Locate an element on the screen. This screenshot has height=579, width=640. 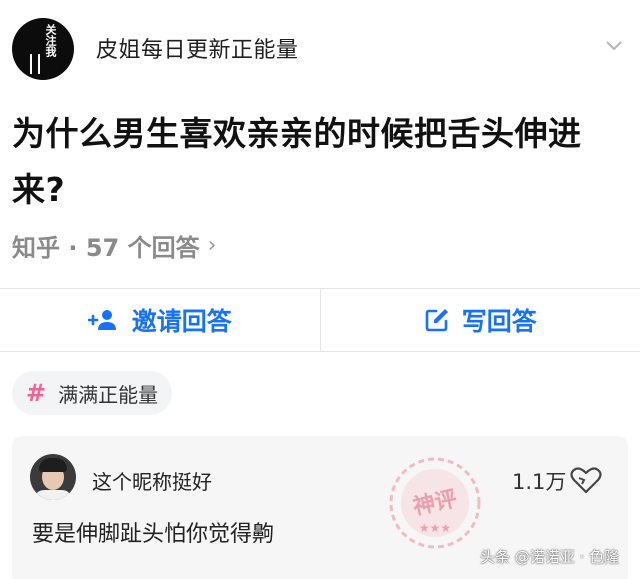
comment-text: 要是伸脚趾头怕你觉得齁 is located at coordinates (153, 534).